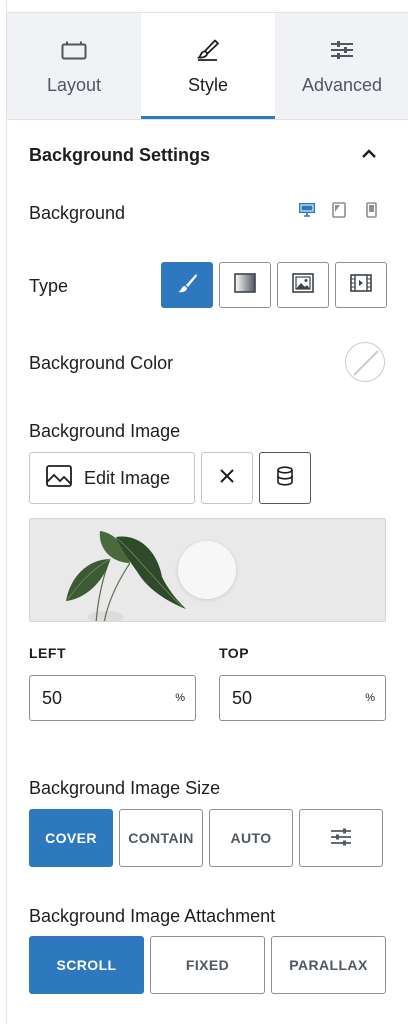 This screenshot has height=1024, width=408. I want to click on brush-icon, so click(208, 50).